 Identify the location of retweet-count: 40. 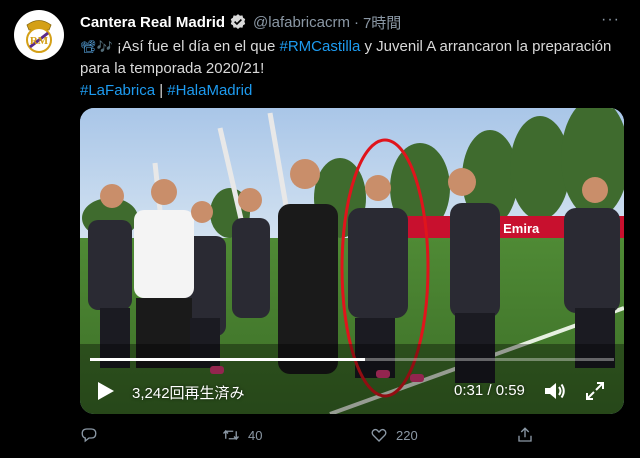
(255, 435).